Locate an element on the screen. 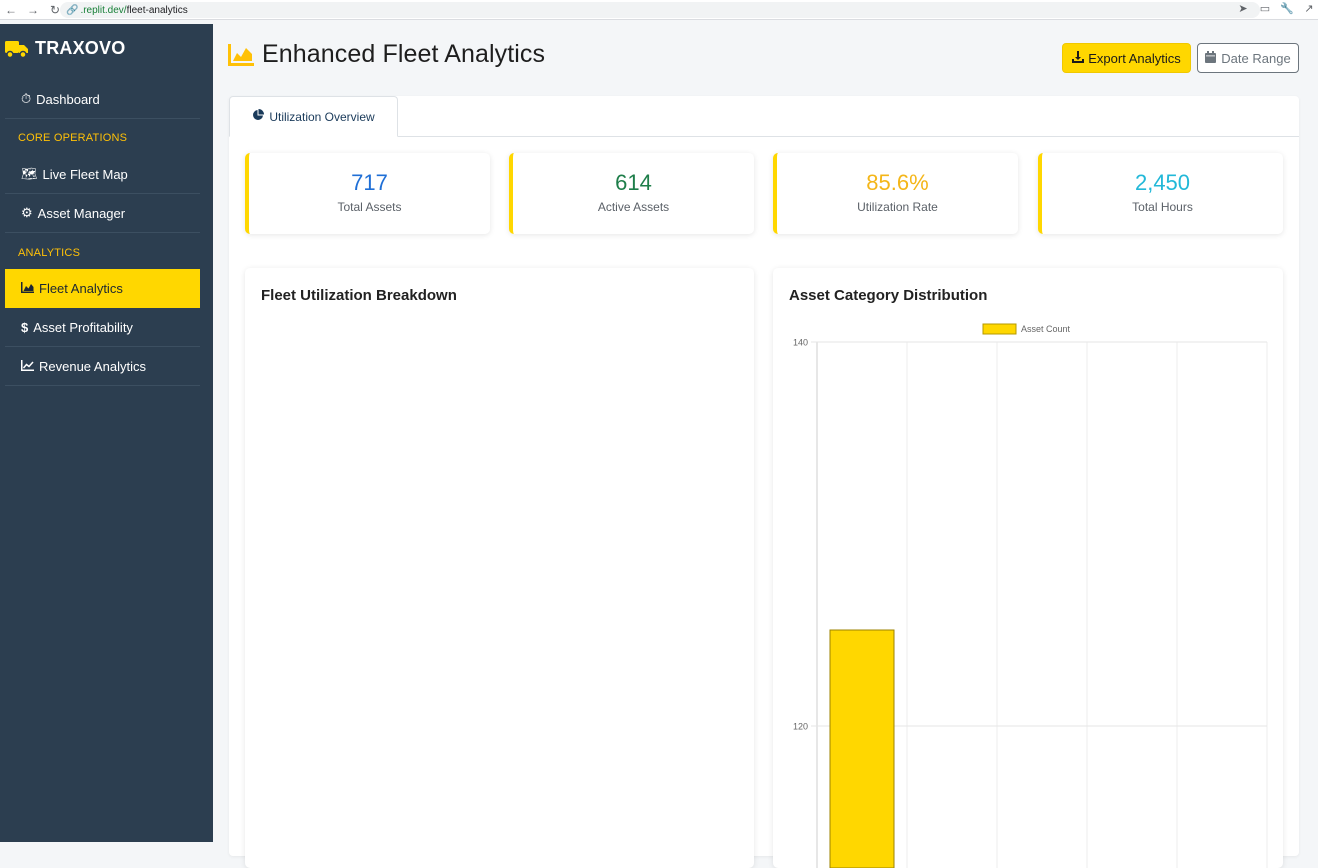 Image resolution: width=1318 pixels, height=868 pixels. stat-card-utilization-rate: 85.6% Utilization Rate is located at coordinates (895, 193).